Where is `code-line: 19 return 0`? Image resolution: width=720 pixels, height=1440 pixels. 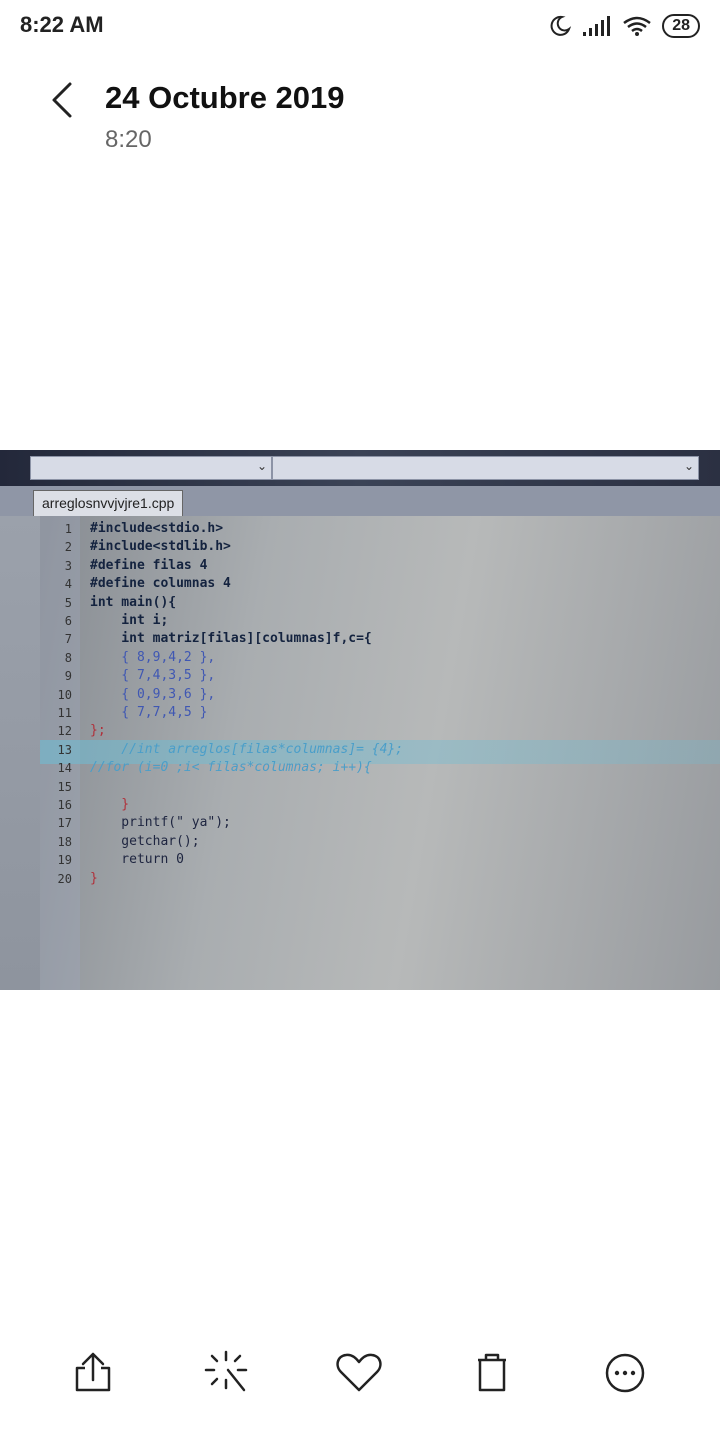
code-line: 19 return 0 is located at coordinates (379, 860).